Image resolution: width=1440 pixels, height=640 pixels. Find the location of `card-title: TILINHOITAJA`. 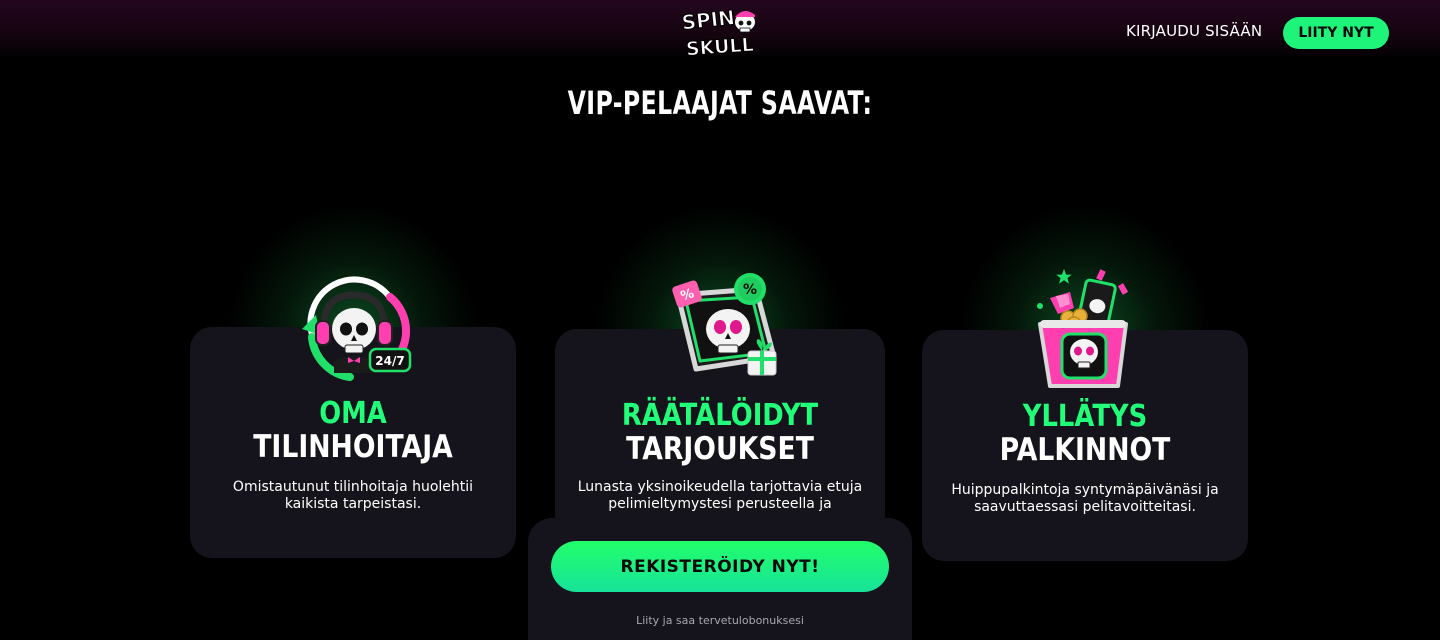

card-title: TILINHOITAJA is located at coordinates (353, 447).